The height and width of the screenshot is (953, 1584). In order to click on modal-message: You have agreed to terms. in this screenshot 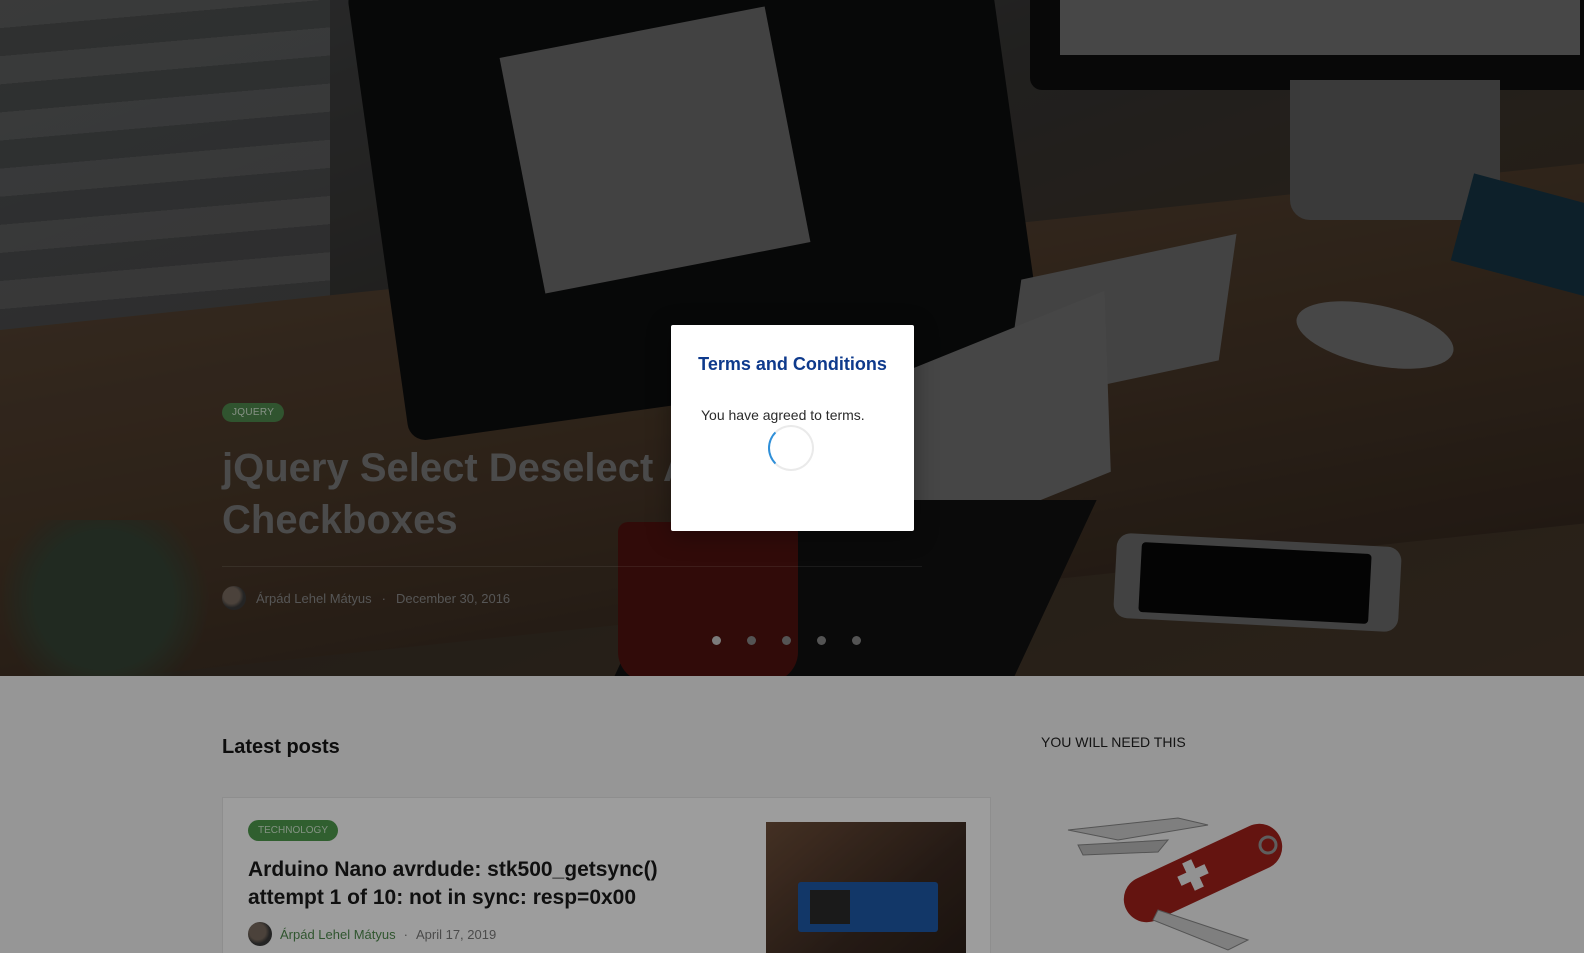, I will do `click(783, 415)`.